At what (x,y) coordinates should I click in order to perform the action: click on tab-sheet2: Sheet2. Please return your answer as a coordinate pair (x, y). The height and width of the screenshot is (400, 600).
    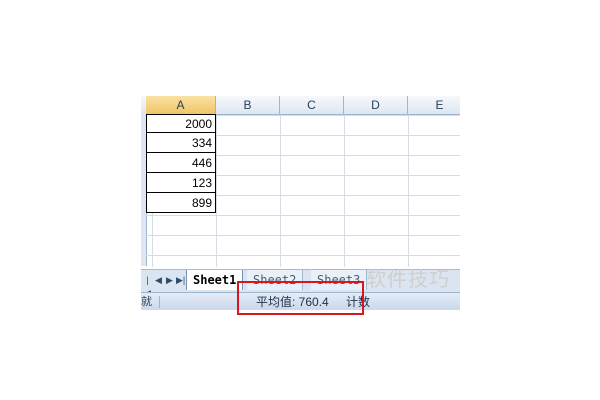
    Looking at the image, I should click on (275, 280).